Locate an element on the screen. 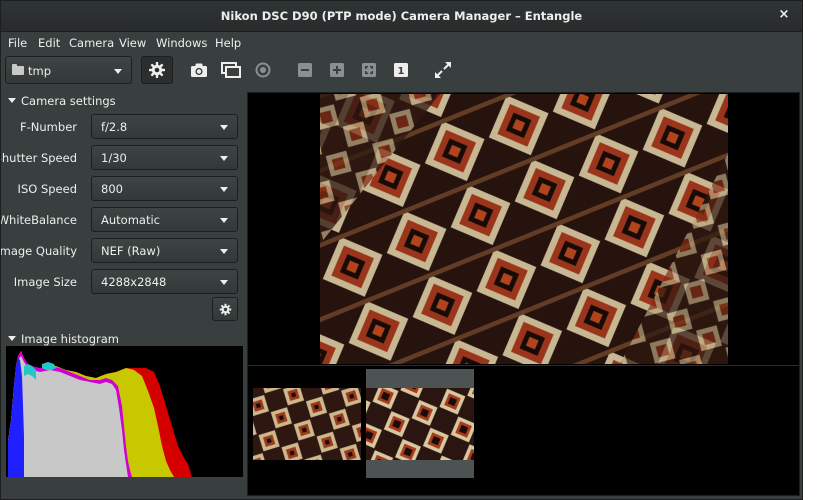 Image resolution: width=830 pixels, height=500 pixels. camera-icon is located at coordinates (199, 70).